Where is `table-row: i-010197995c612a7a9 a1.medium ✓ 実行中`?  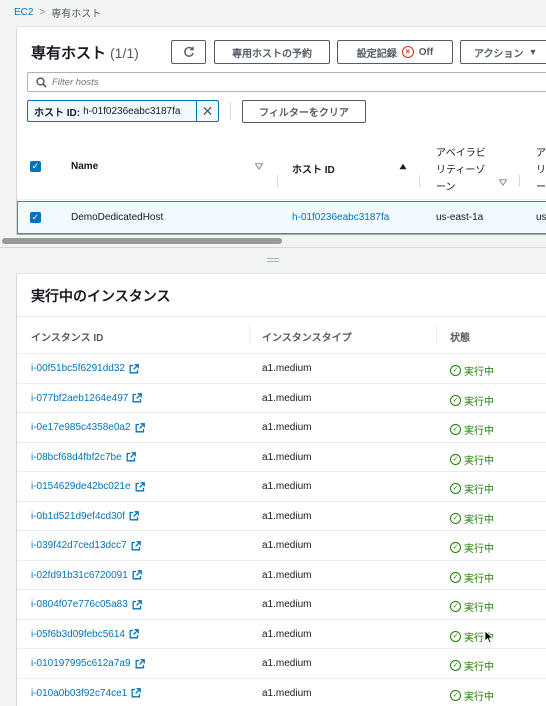
table-row: i-010197995c612a7a9 a1.medium ✓ 実行中 is located at coordinates (281, 664).